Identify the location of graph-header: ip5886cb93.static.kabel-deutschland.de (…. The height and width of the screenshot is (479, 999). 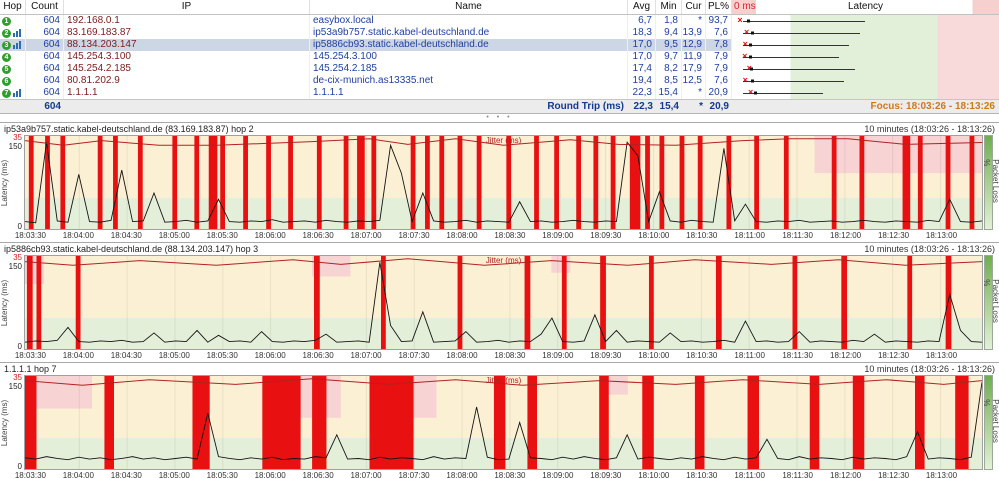
(499, 249).